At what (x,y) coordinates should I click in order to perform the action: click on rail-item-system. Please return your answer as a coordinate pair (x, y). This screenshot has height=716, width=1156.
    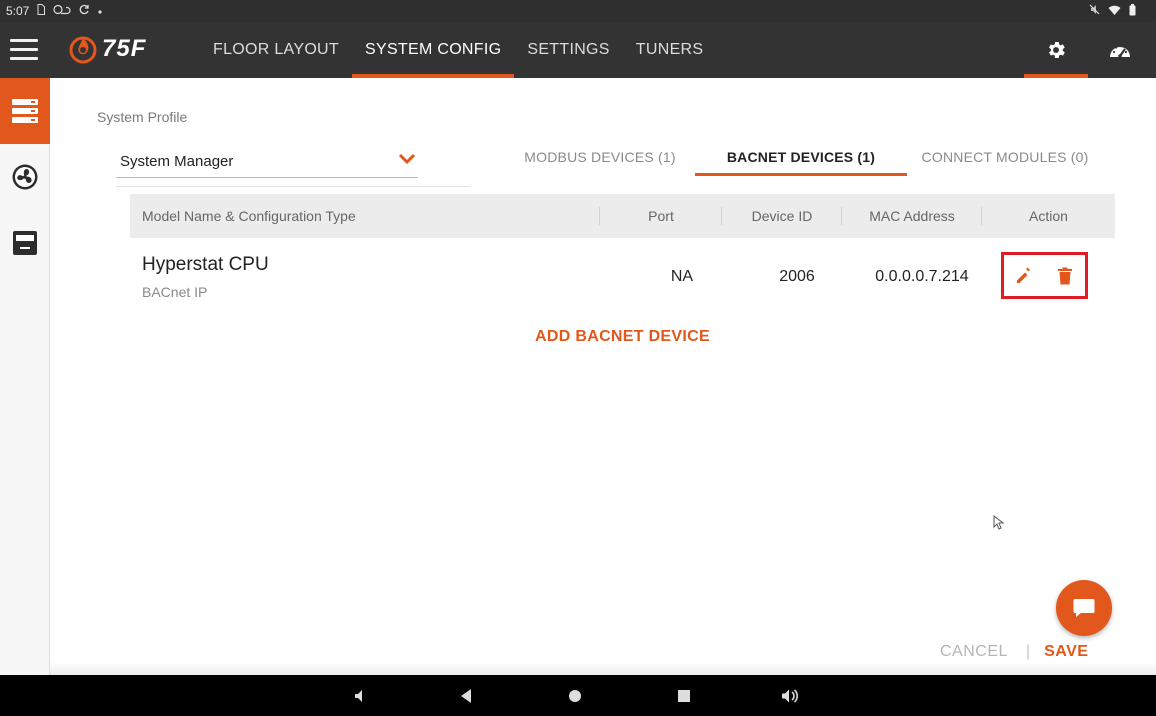
    Looking at the image, I should click on (25, 111).